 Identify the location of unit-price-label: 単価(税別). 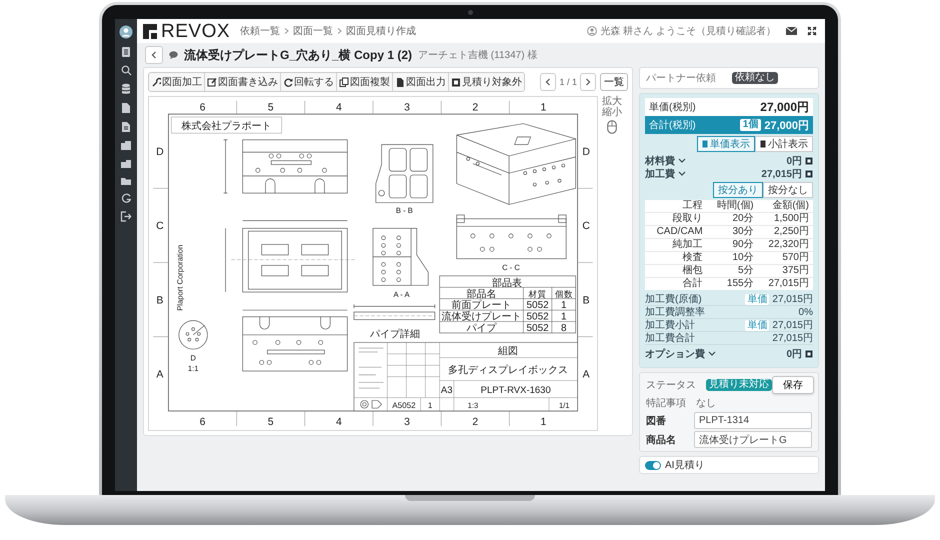
(672, 107).